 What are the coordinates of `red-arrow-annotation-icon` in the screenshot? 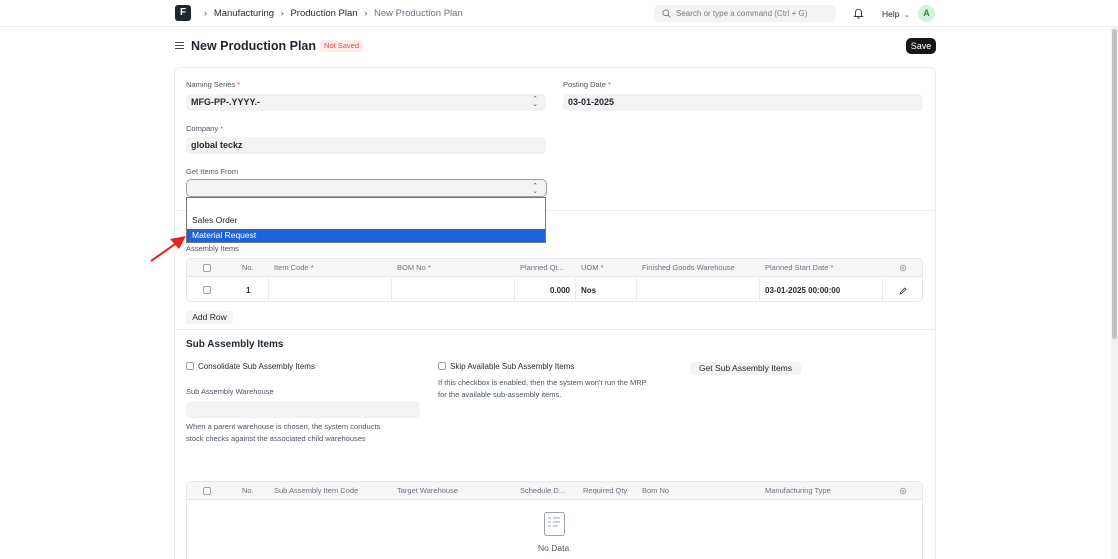 It's located at (168, 249).